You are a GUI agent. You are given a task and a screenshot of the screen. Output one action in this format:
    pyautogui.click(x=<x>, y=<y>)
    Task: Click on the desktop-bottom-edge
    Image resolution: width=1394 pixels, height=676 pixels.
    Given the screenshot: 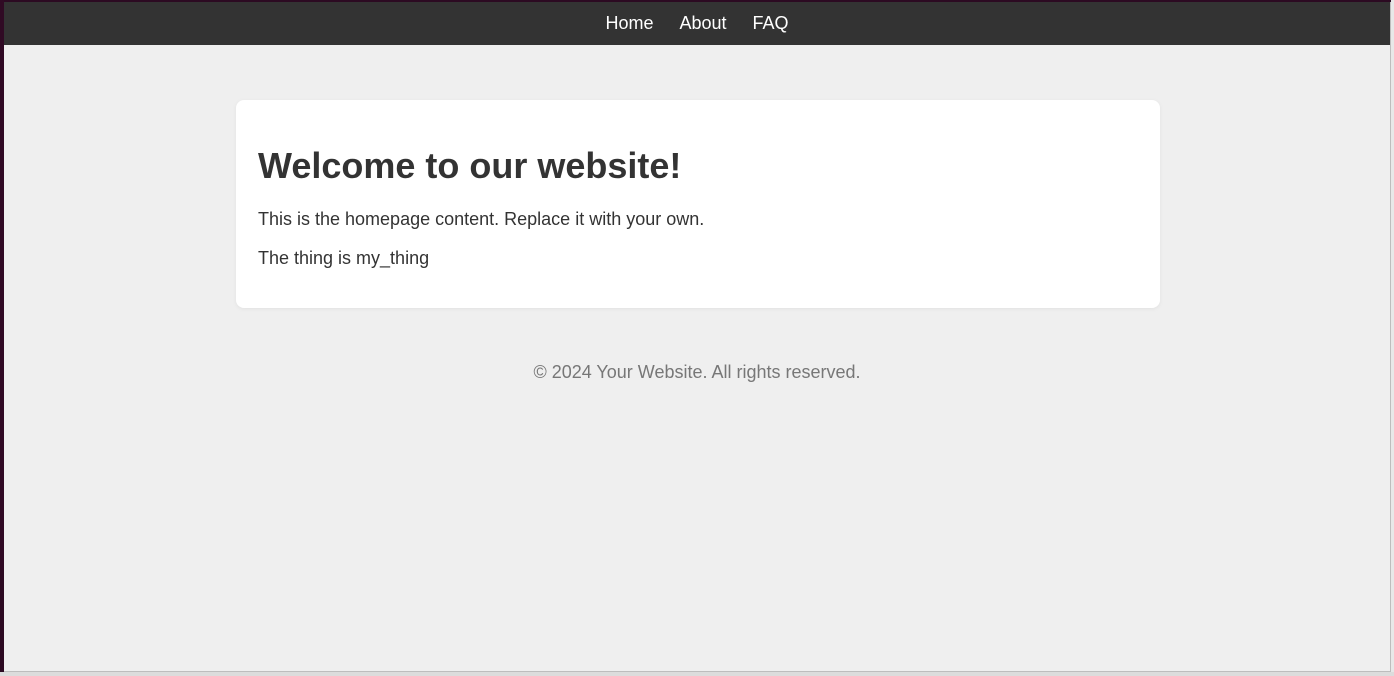 What is the action you would take?
    pyautogui.click(x=697, y=674)
    